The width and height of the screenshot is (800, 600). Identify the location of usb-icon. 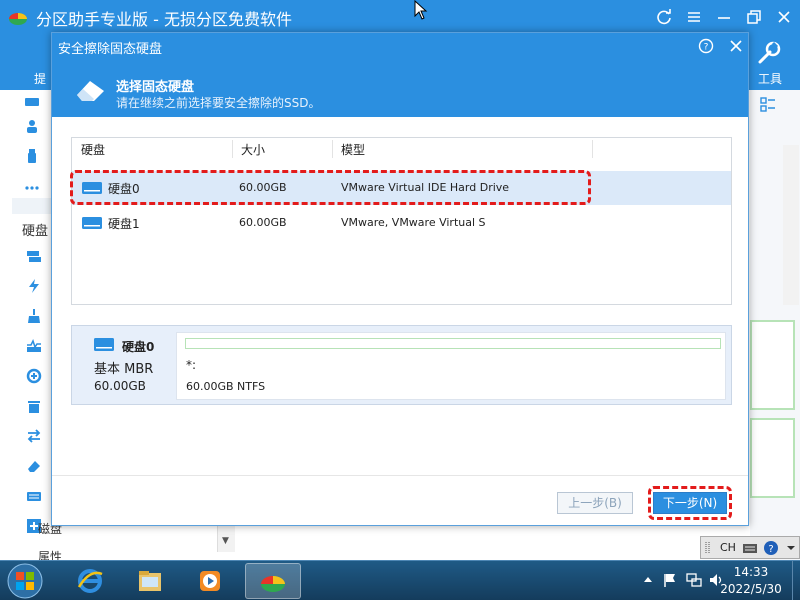
(32, 156).